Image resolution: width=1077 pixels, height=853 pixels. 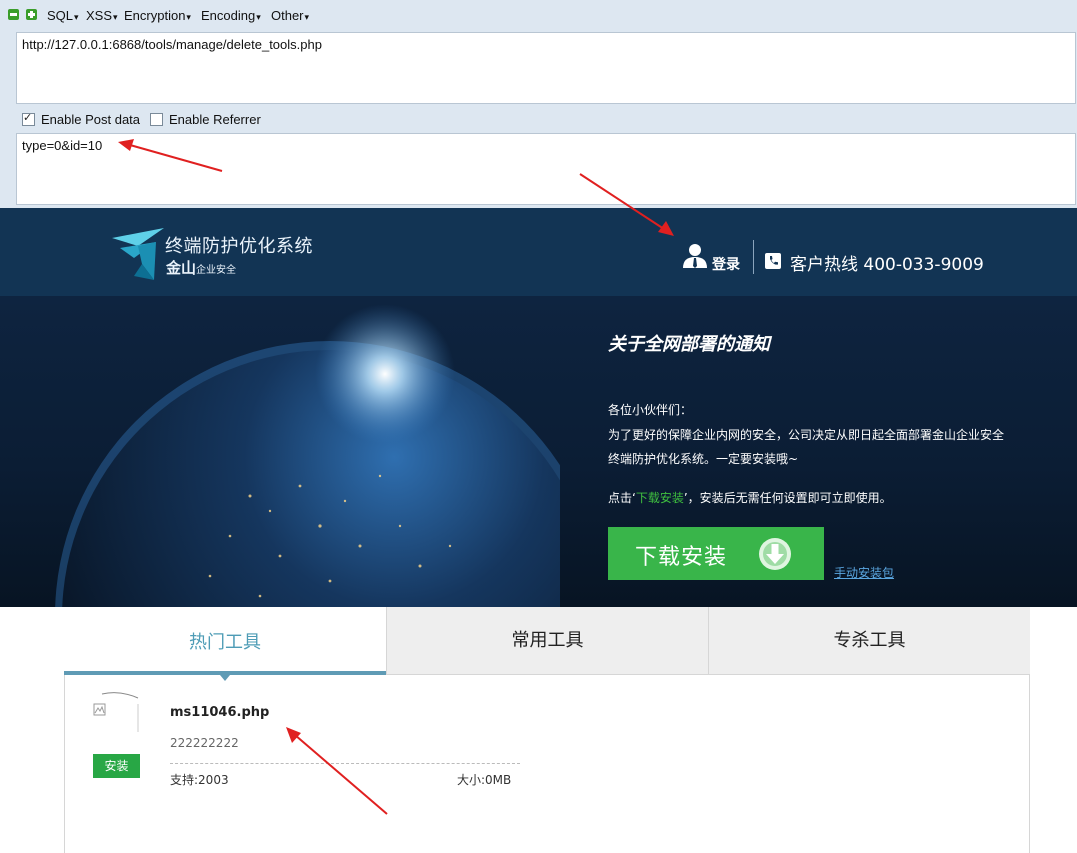 I want to click on customer-hotline: 客户热线 400-033-9009, so click(x=887, y=265).